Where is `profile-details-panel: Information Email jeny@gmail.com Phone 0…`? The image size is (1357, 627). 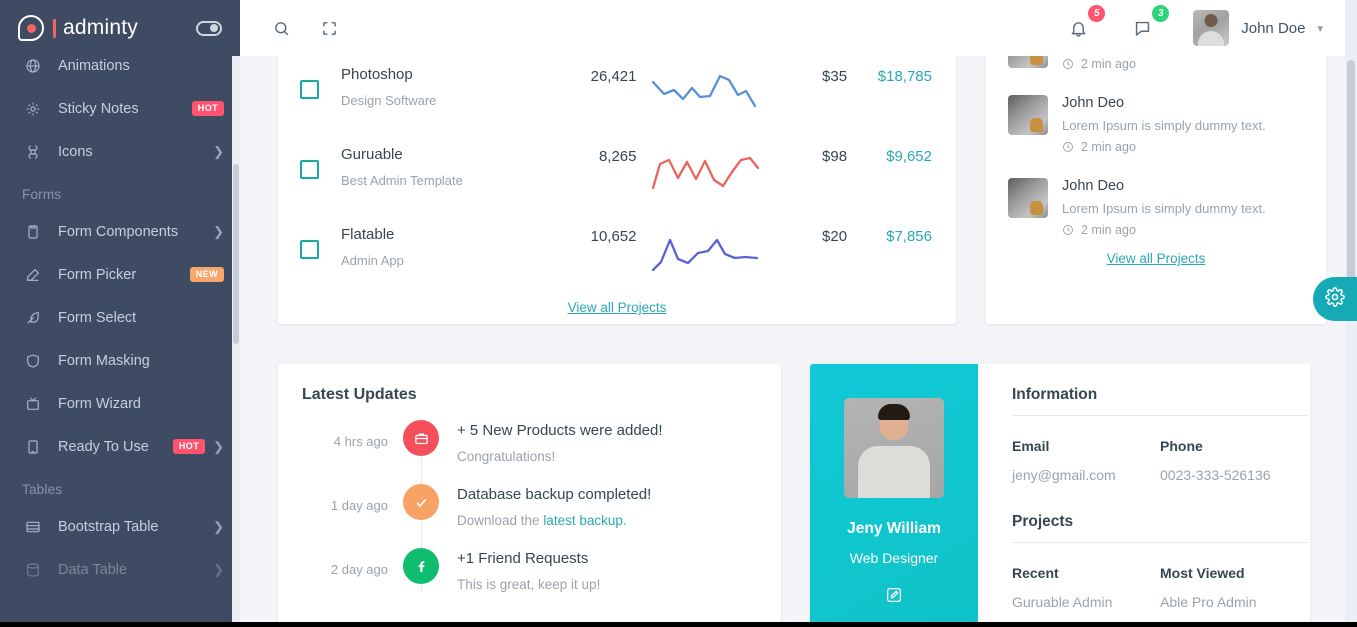
profile-details-panel: Information Email jeny@gmail.com Phone 0… is located at coordinates (1144, 495).